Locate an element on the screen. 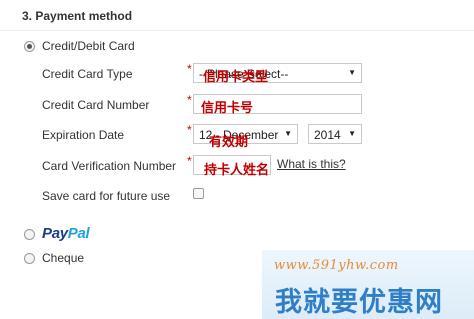 The height and width of the screenshot is (319, 474). cheque-radio is located at coordinates (29, 258).